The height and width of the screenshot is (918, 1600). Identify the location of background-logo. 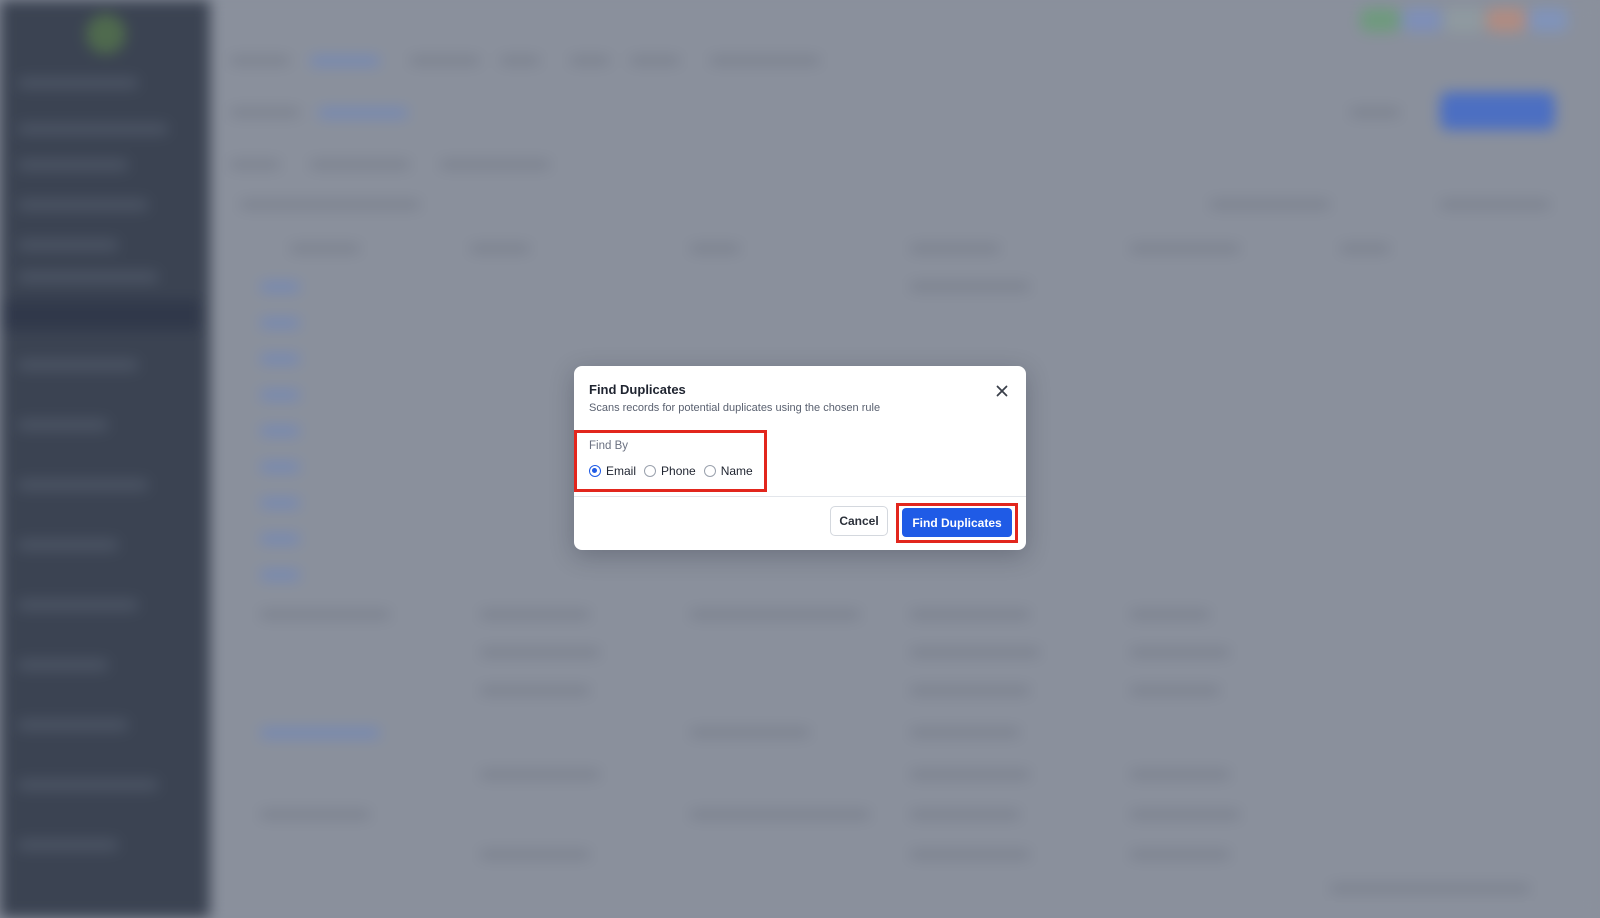
(106, 34).